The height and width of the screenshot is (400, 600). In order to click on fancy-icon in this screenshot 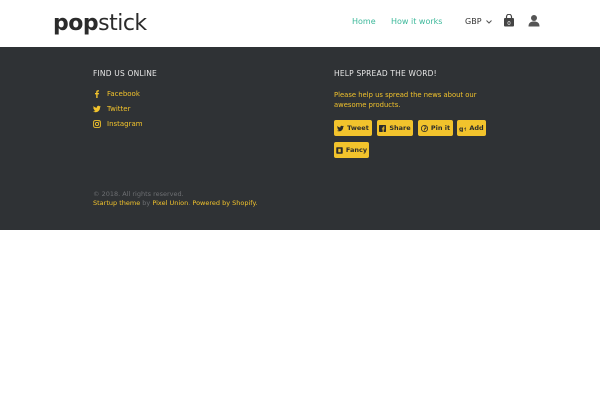, I will do `click(339, 150)`.